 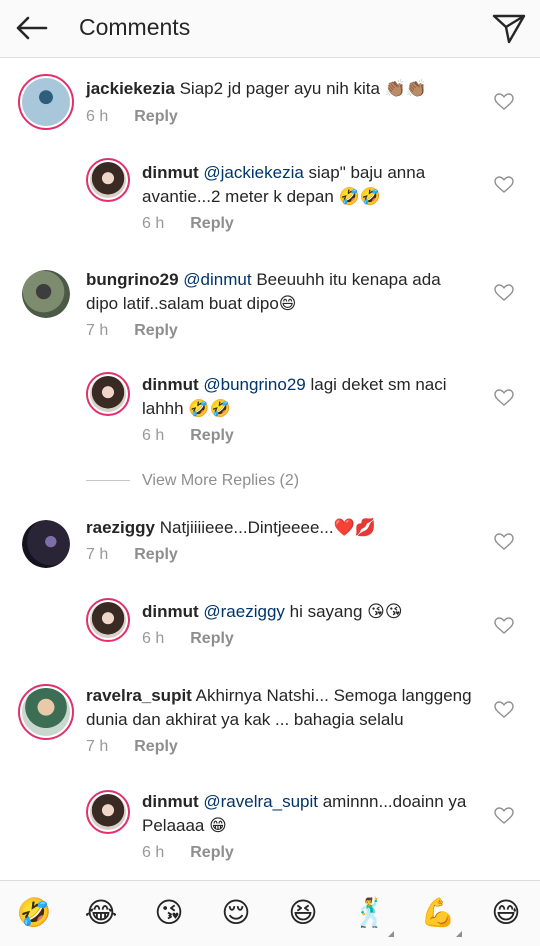 I want to click on emoji-dancer: 🕺, so click(x=370, y=913).